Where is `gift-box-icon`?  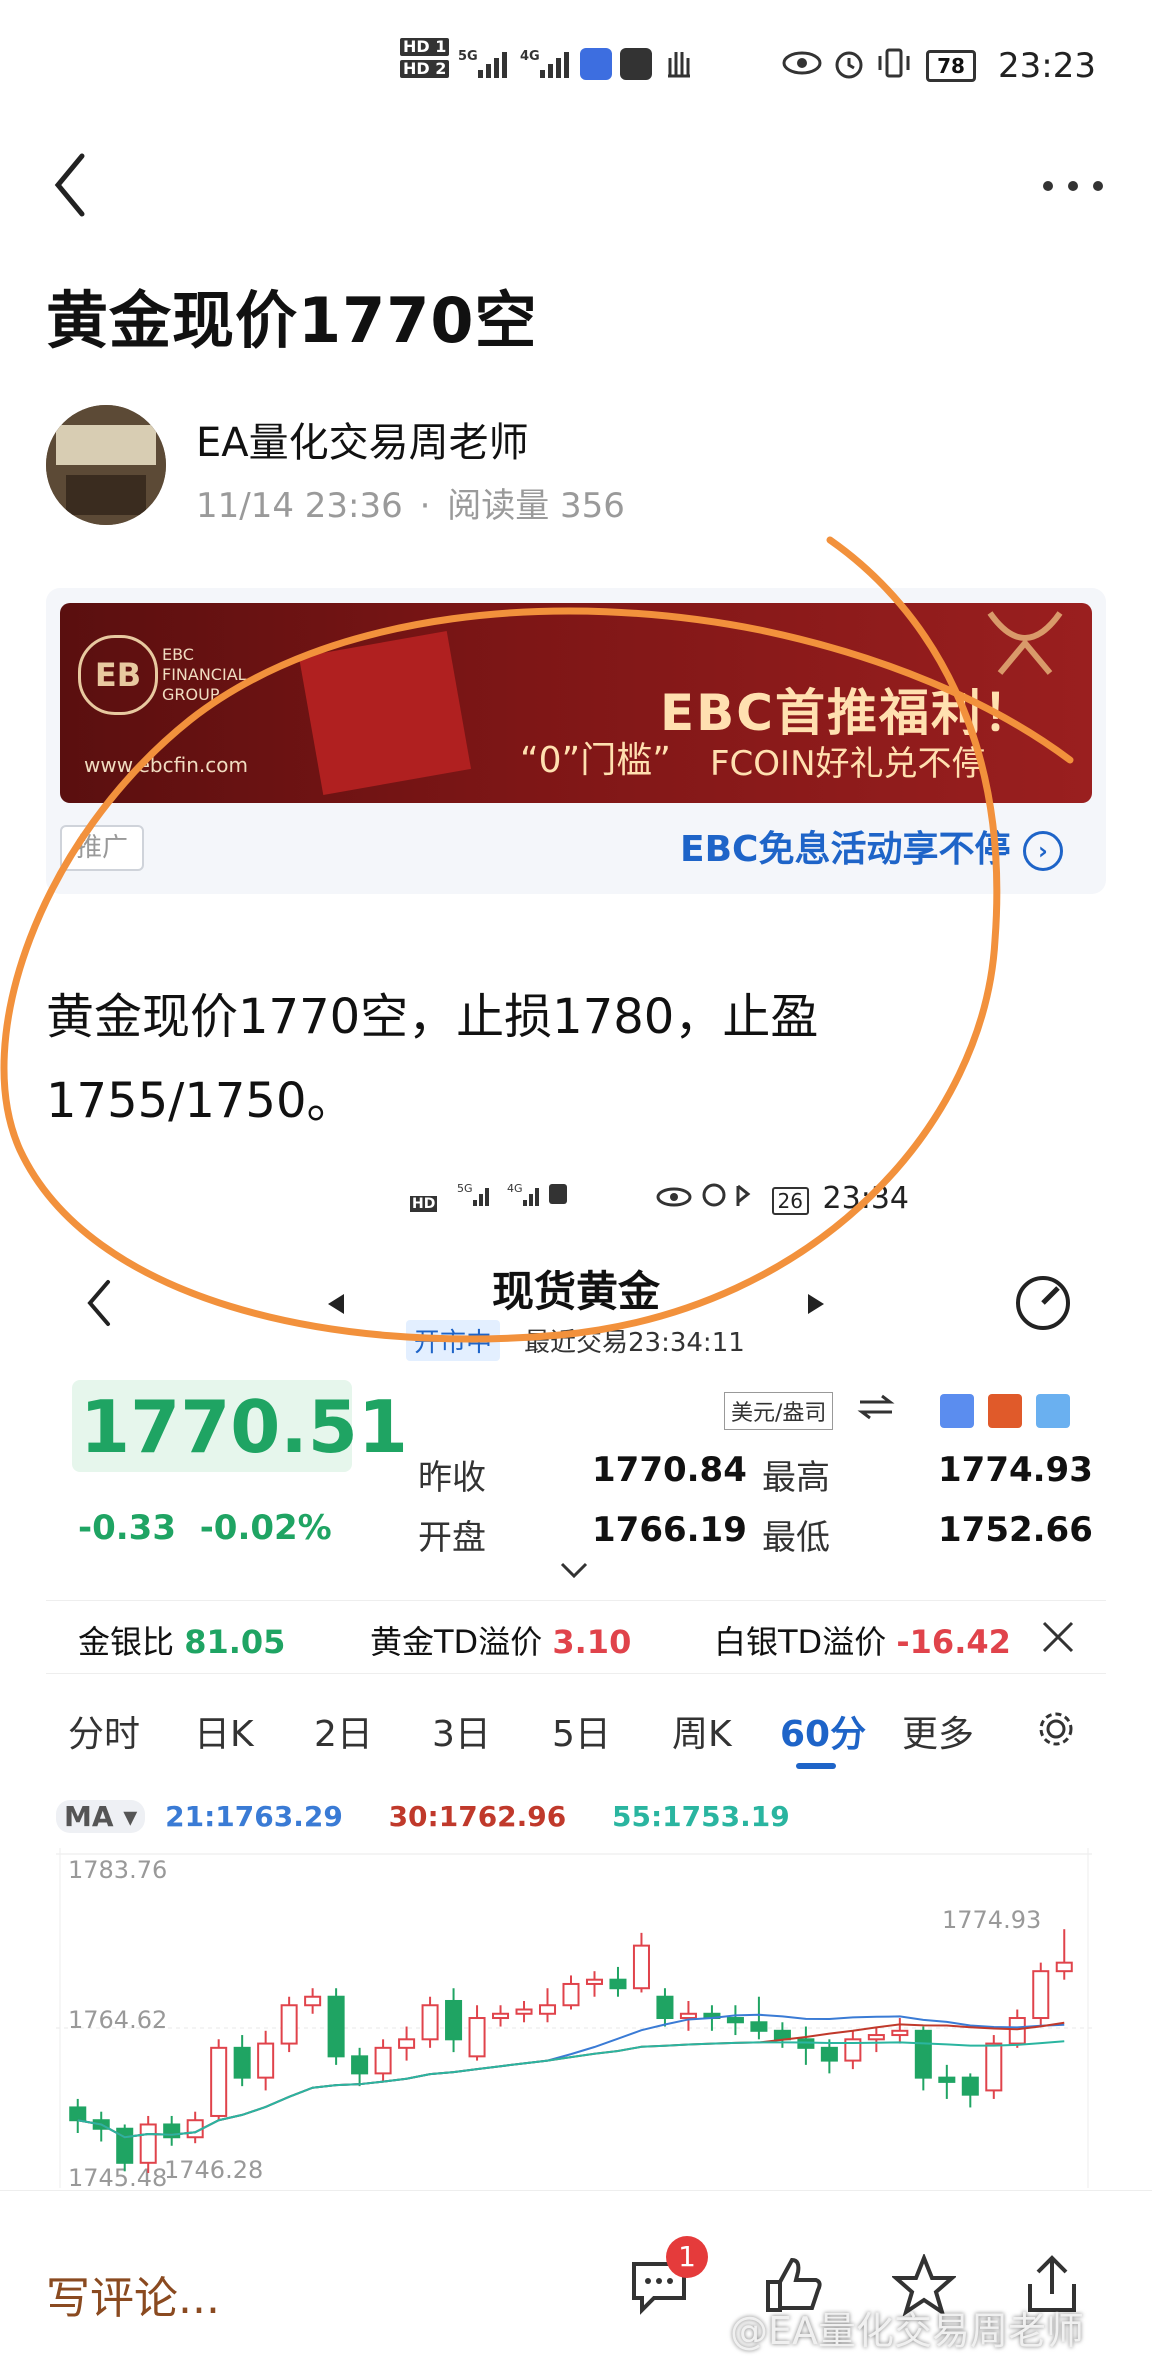
gift-box-icon is located at coordinates (385, 713).